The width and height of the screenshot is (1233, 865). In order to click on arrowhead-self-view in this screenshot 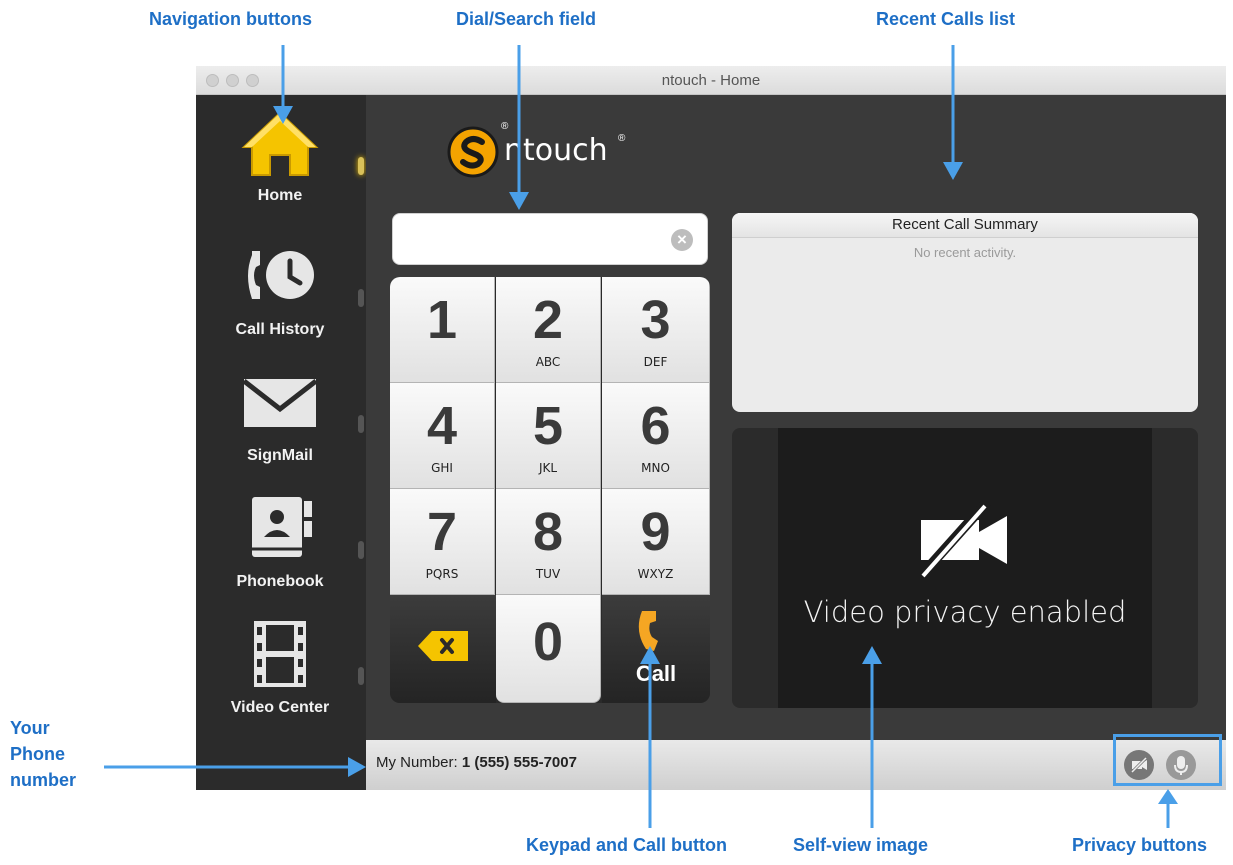, I will do `click(872, 655)`.